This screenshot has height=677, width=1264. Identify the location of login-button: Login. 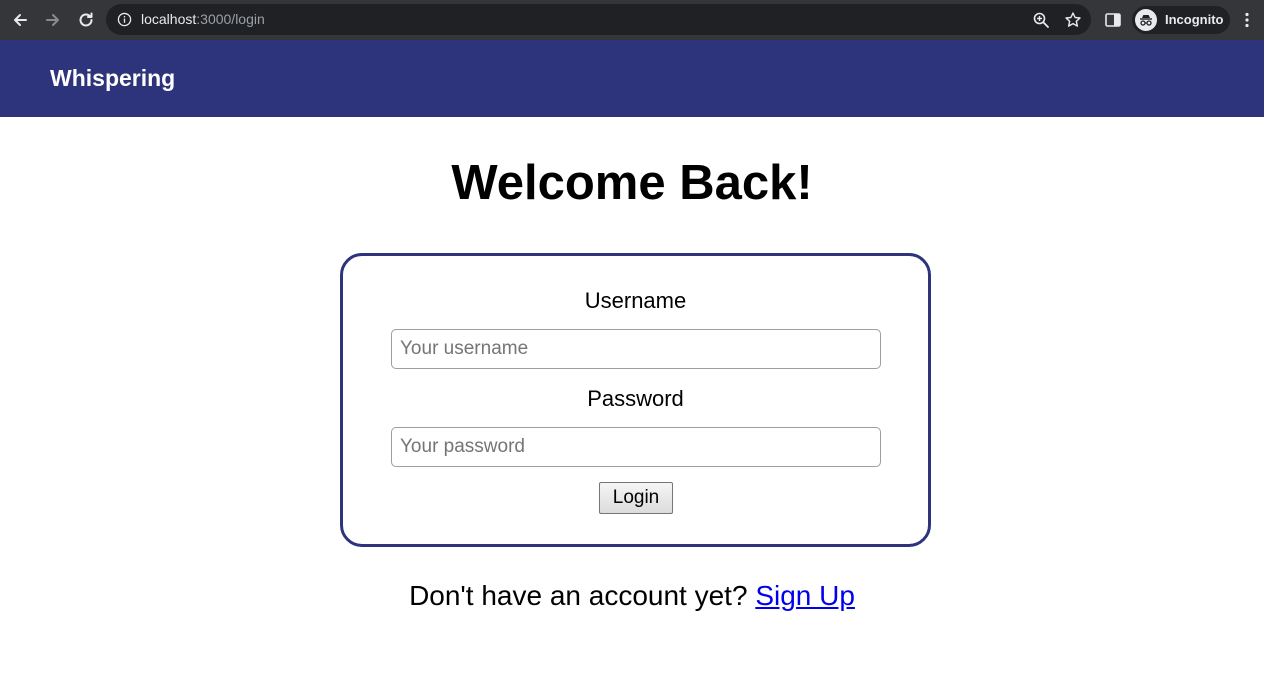
(636, 498).